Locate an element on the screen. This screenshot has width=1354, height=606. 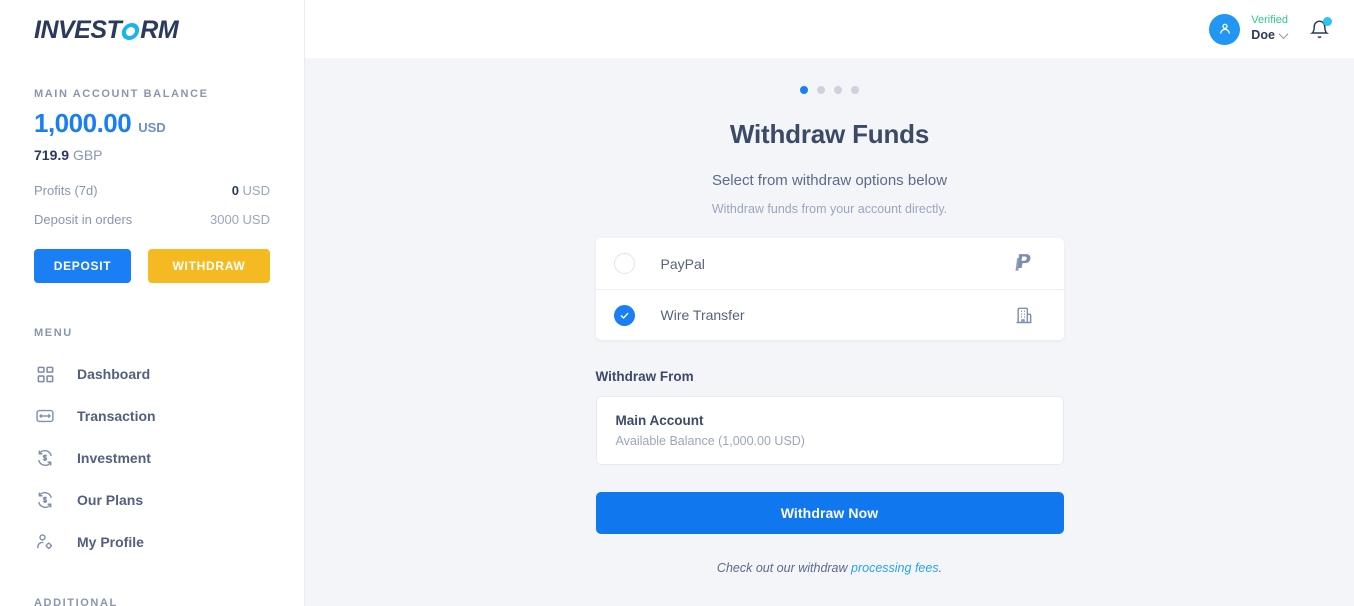
account-balance: Available Balance (1,000.00 USD) is located at coordinates (710, 441).